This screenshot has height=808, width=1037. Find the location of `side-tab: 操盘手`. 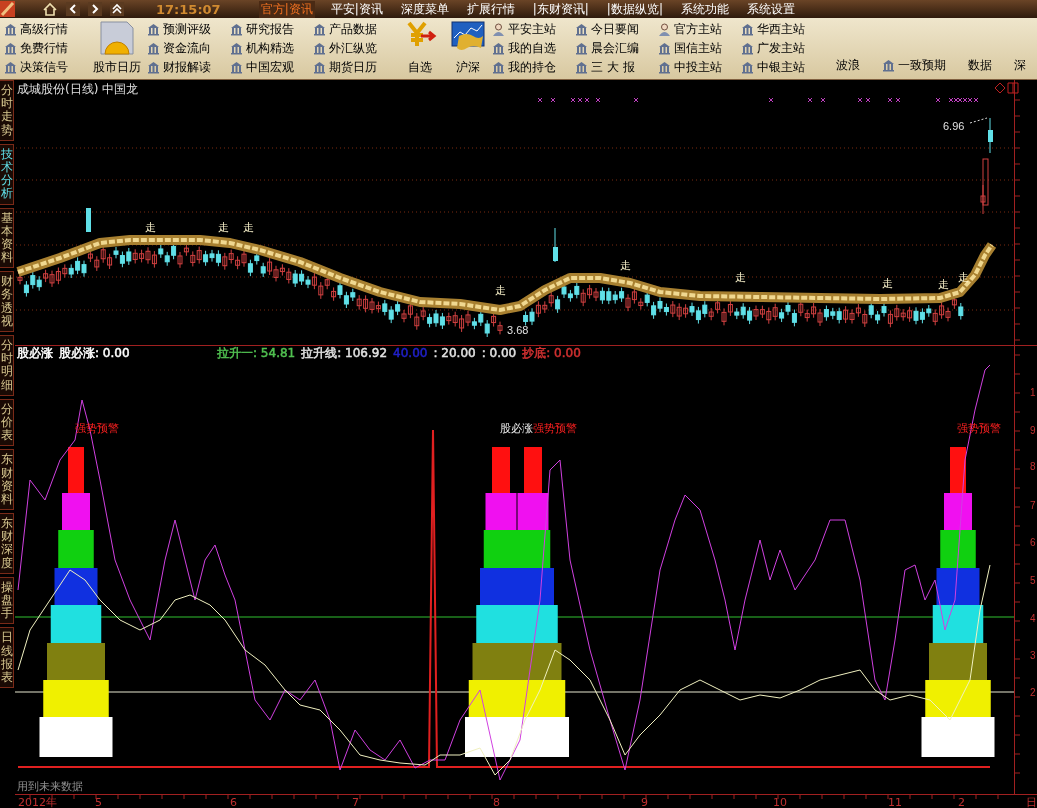

side-tab: 操盘手 is located at coordinates (7, 600).